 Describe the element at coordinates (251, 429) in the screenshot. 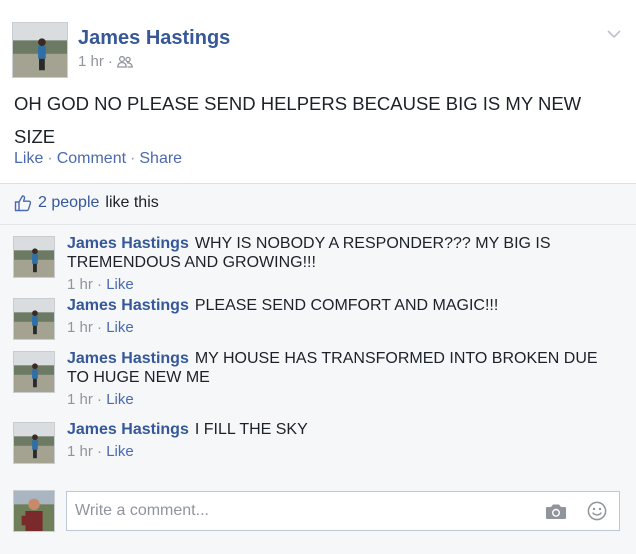

I see `comment-text: I FILL THE SKY` at that location.